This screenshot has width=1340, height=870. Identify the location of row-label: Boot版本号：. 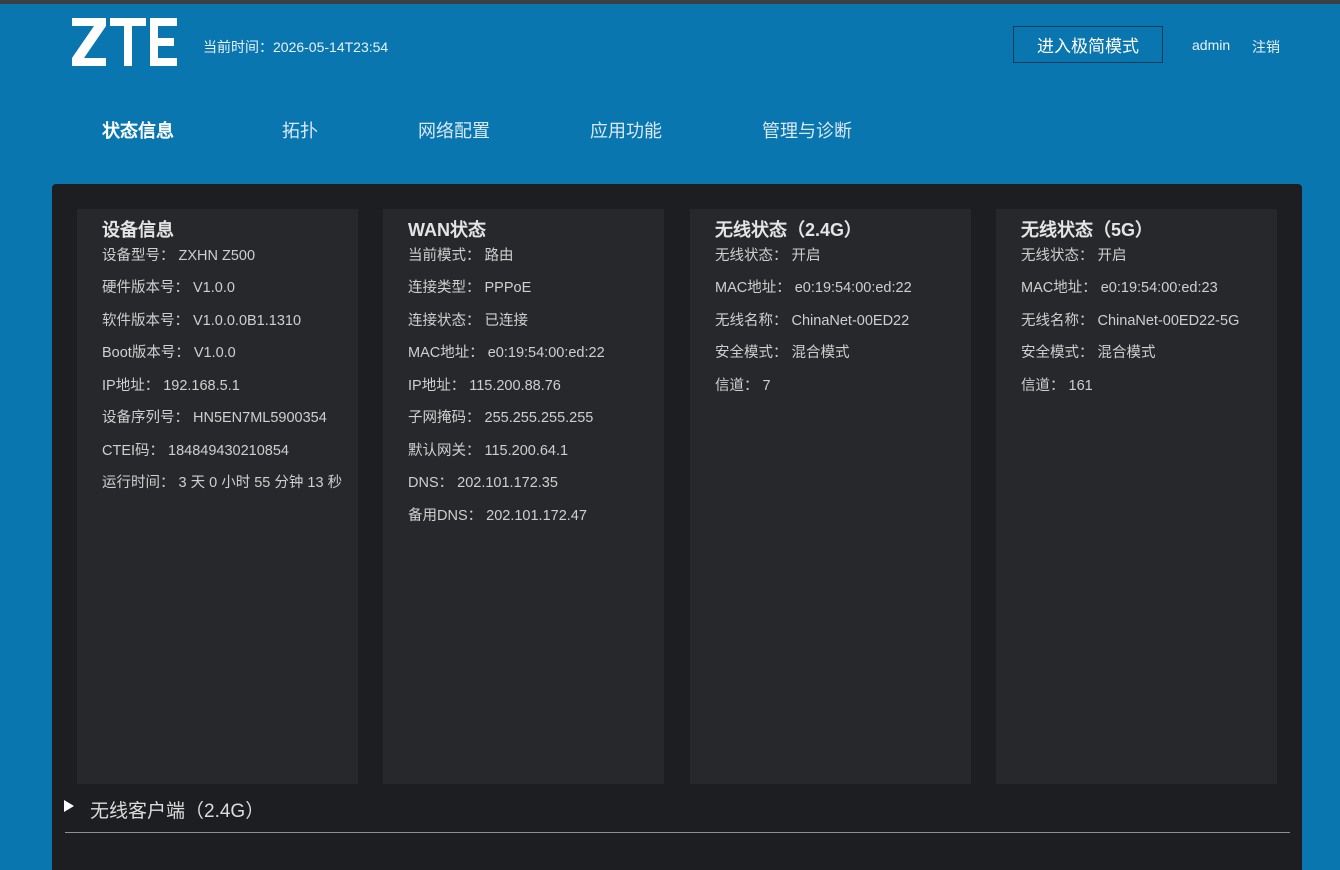
(146, 353).